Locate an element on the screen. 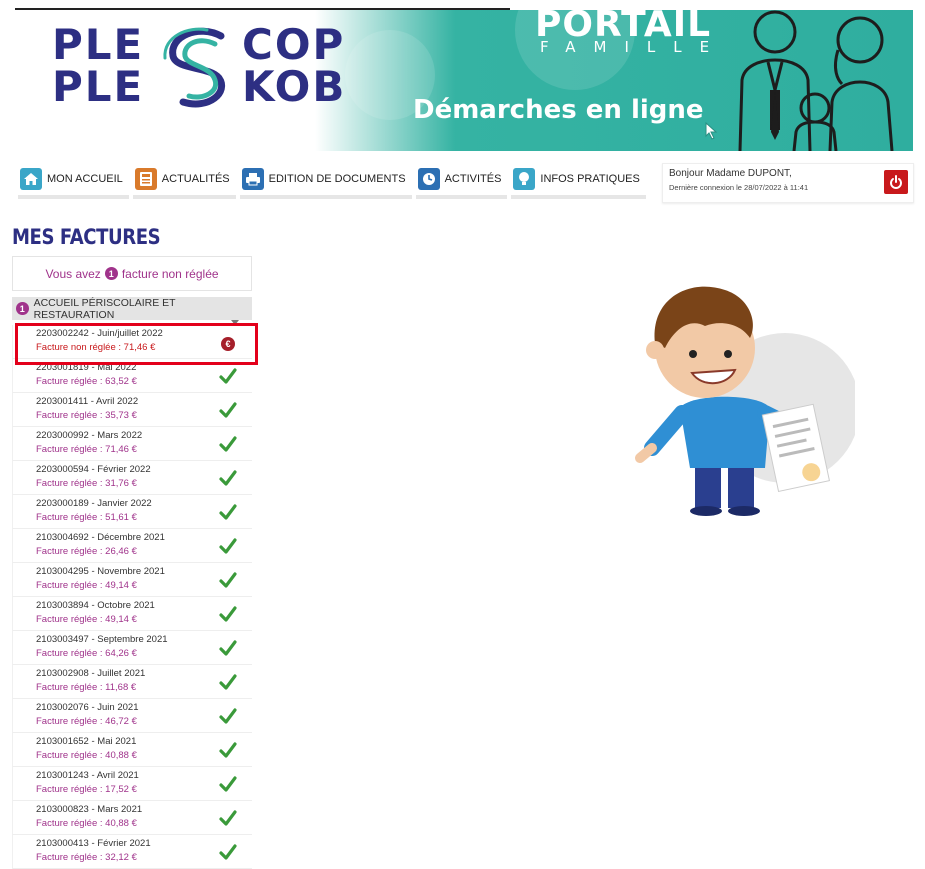  logo: PLE PLE COP KOB is located at coordinates (217, 74).